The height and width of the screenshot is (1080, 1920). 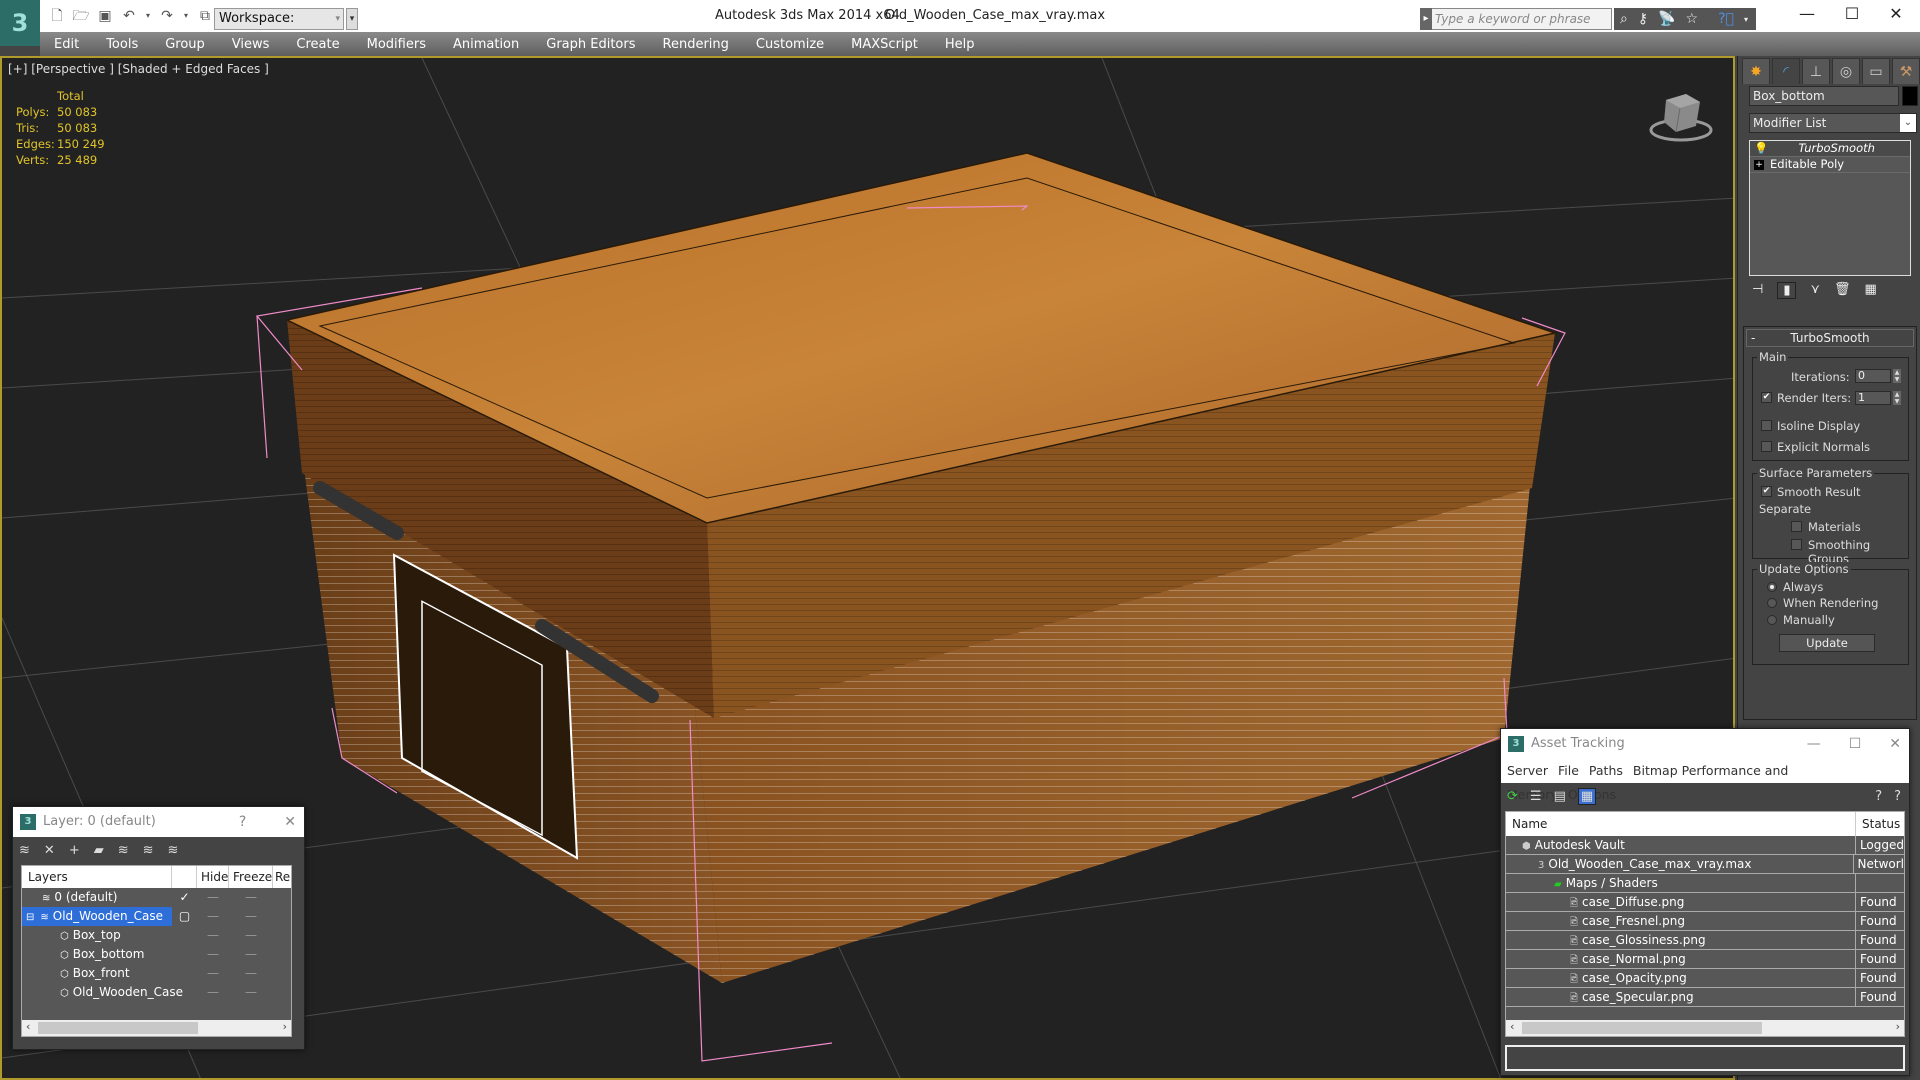 I want to click on asset-row: ▰ Maps / Shaders, so click(x=1705, y=883).